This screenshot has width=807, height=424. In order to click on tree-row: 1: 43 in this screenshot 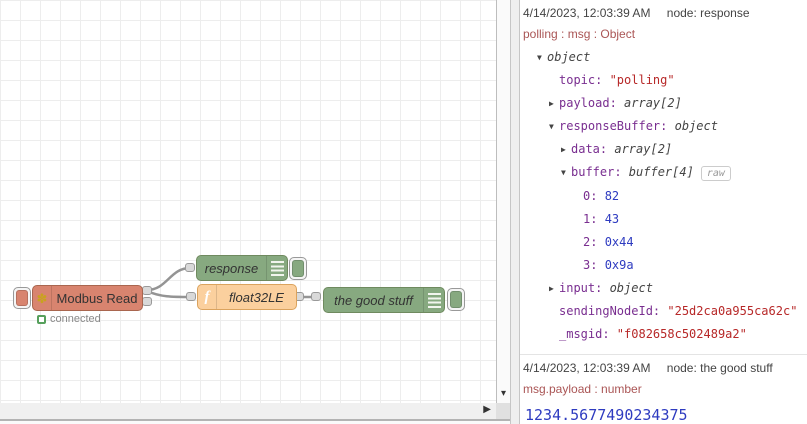, I will do `click(663, 219)`.